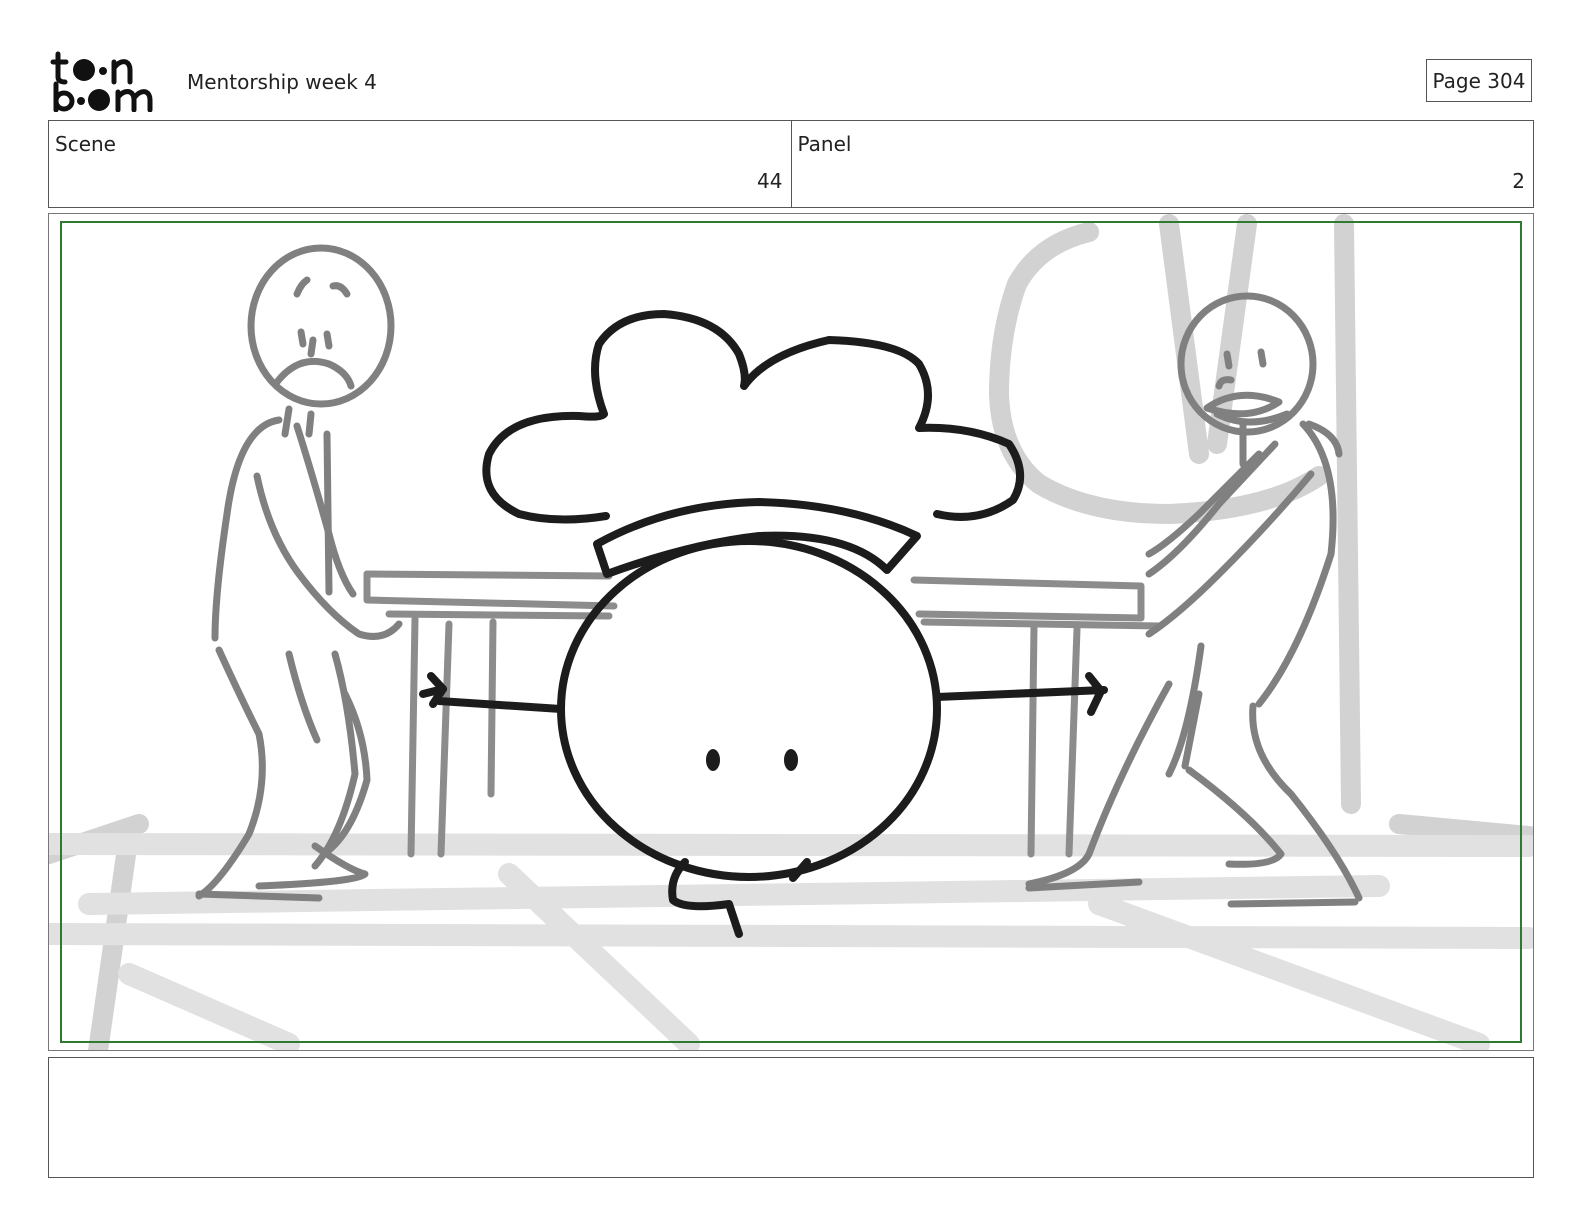  I want to click on page-number: Page 304, so click(1479, 80).